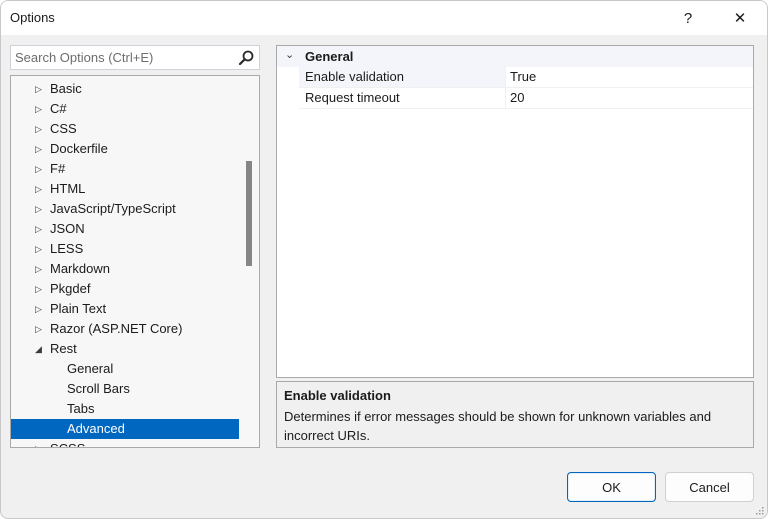  I want to click on tree-item-label: Plain Text, so click(78, 308).